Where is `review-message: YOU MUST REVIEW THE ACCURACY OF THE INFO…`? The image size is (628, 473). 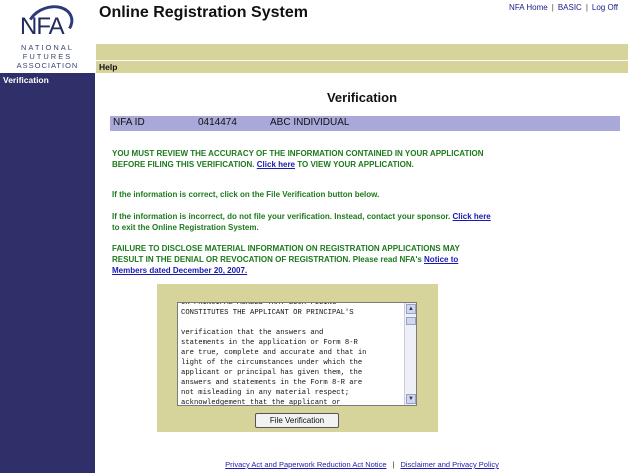 review-message: YOU MUST REVIEW THE ACCURACY OF THE INFO… is located at coordinates (302, 159).